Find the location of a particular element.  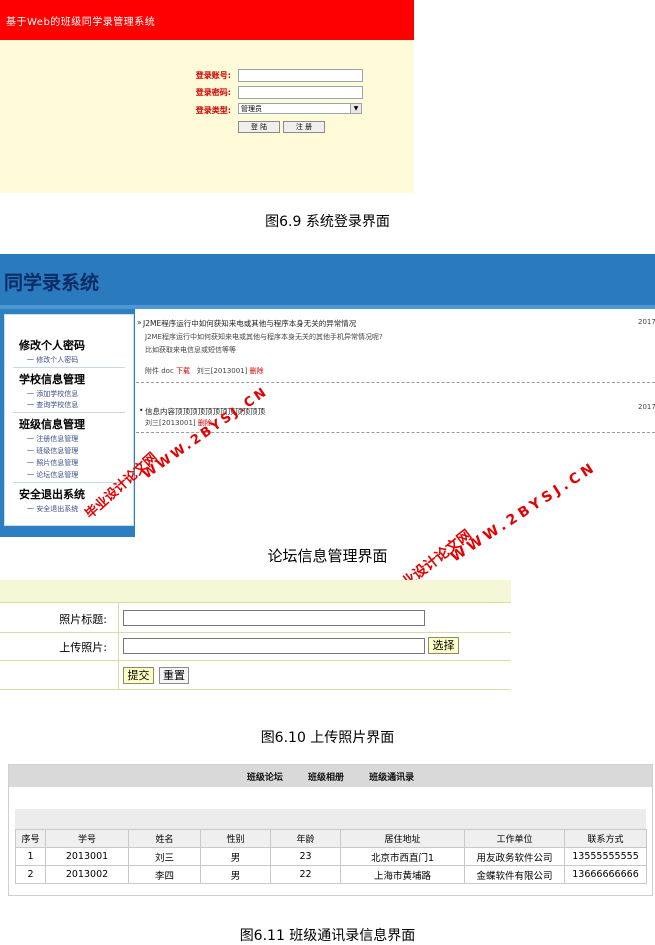

column-header: 居住地址 is located at coordinates (402, 838).